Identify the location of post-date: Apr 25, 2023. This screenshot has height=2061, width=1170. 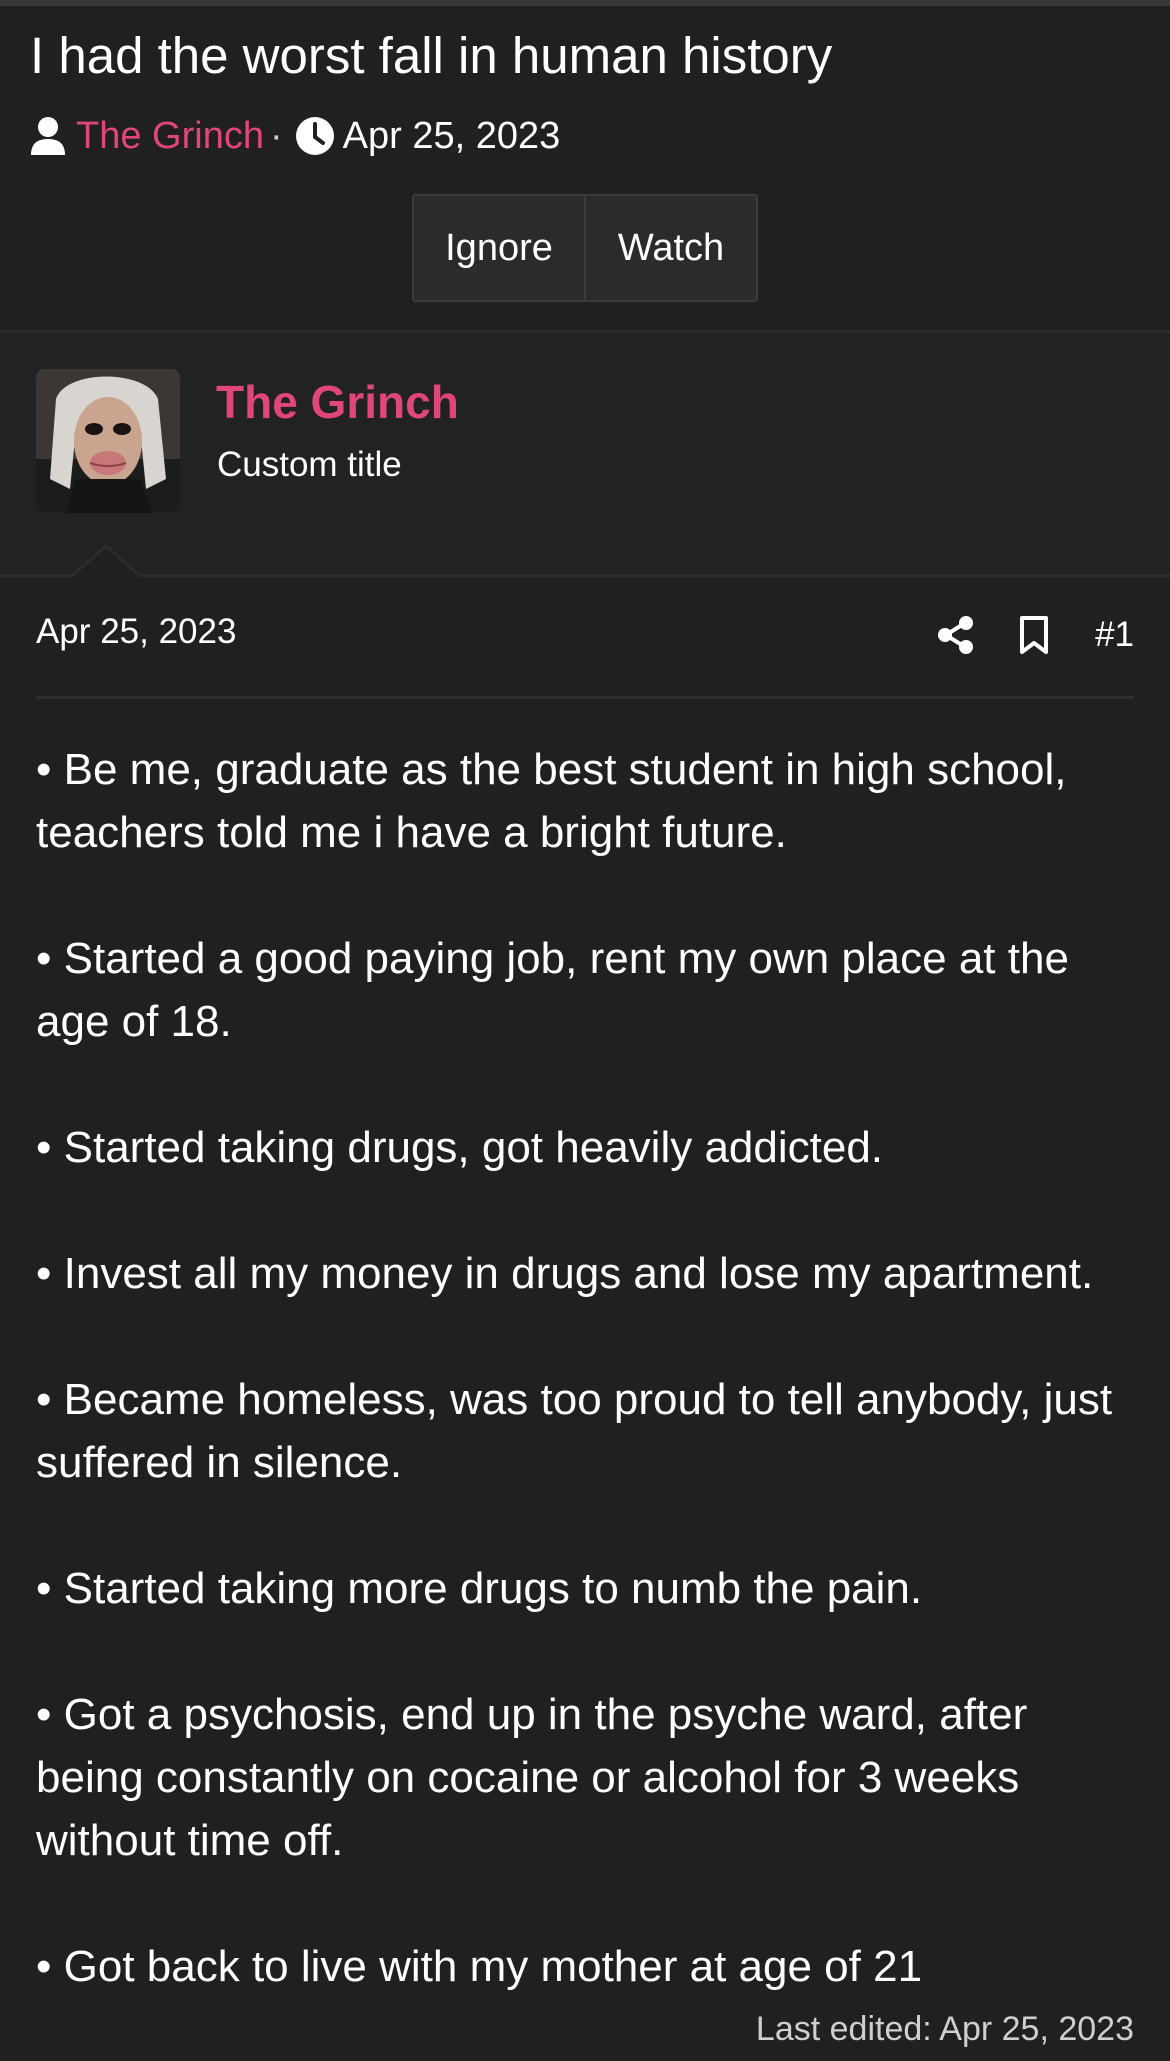
(136, 632).